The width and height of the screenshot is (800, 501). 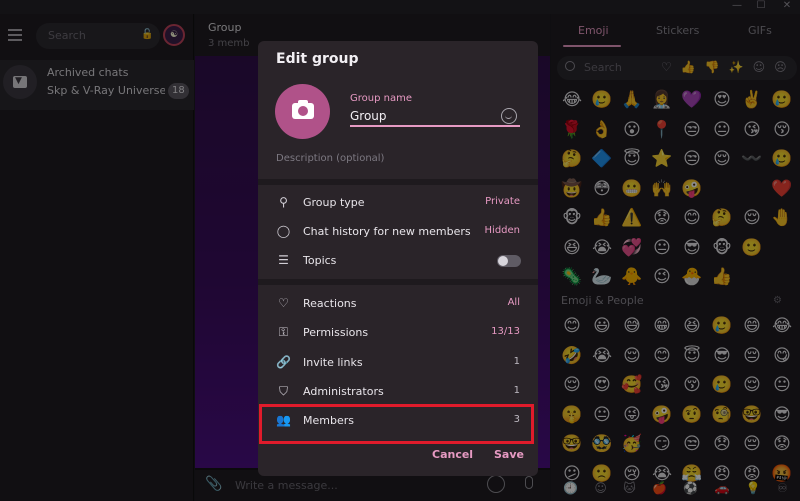 What do you see at coordinates (398, 332) in the screenshot?
I see `permissions-row: ⚿ Permissions 13/13` at bounding box center [398, 332].